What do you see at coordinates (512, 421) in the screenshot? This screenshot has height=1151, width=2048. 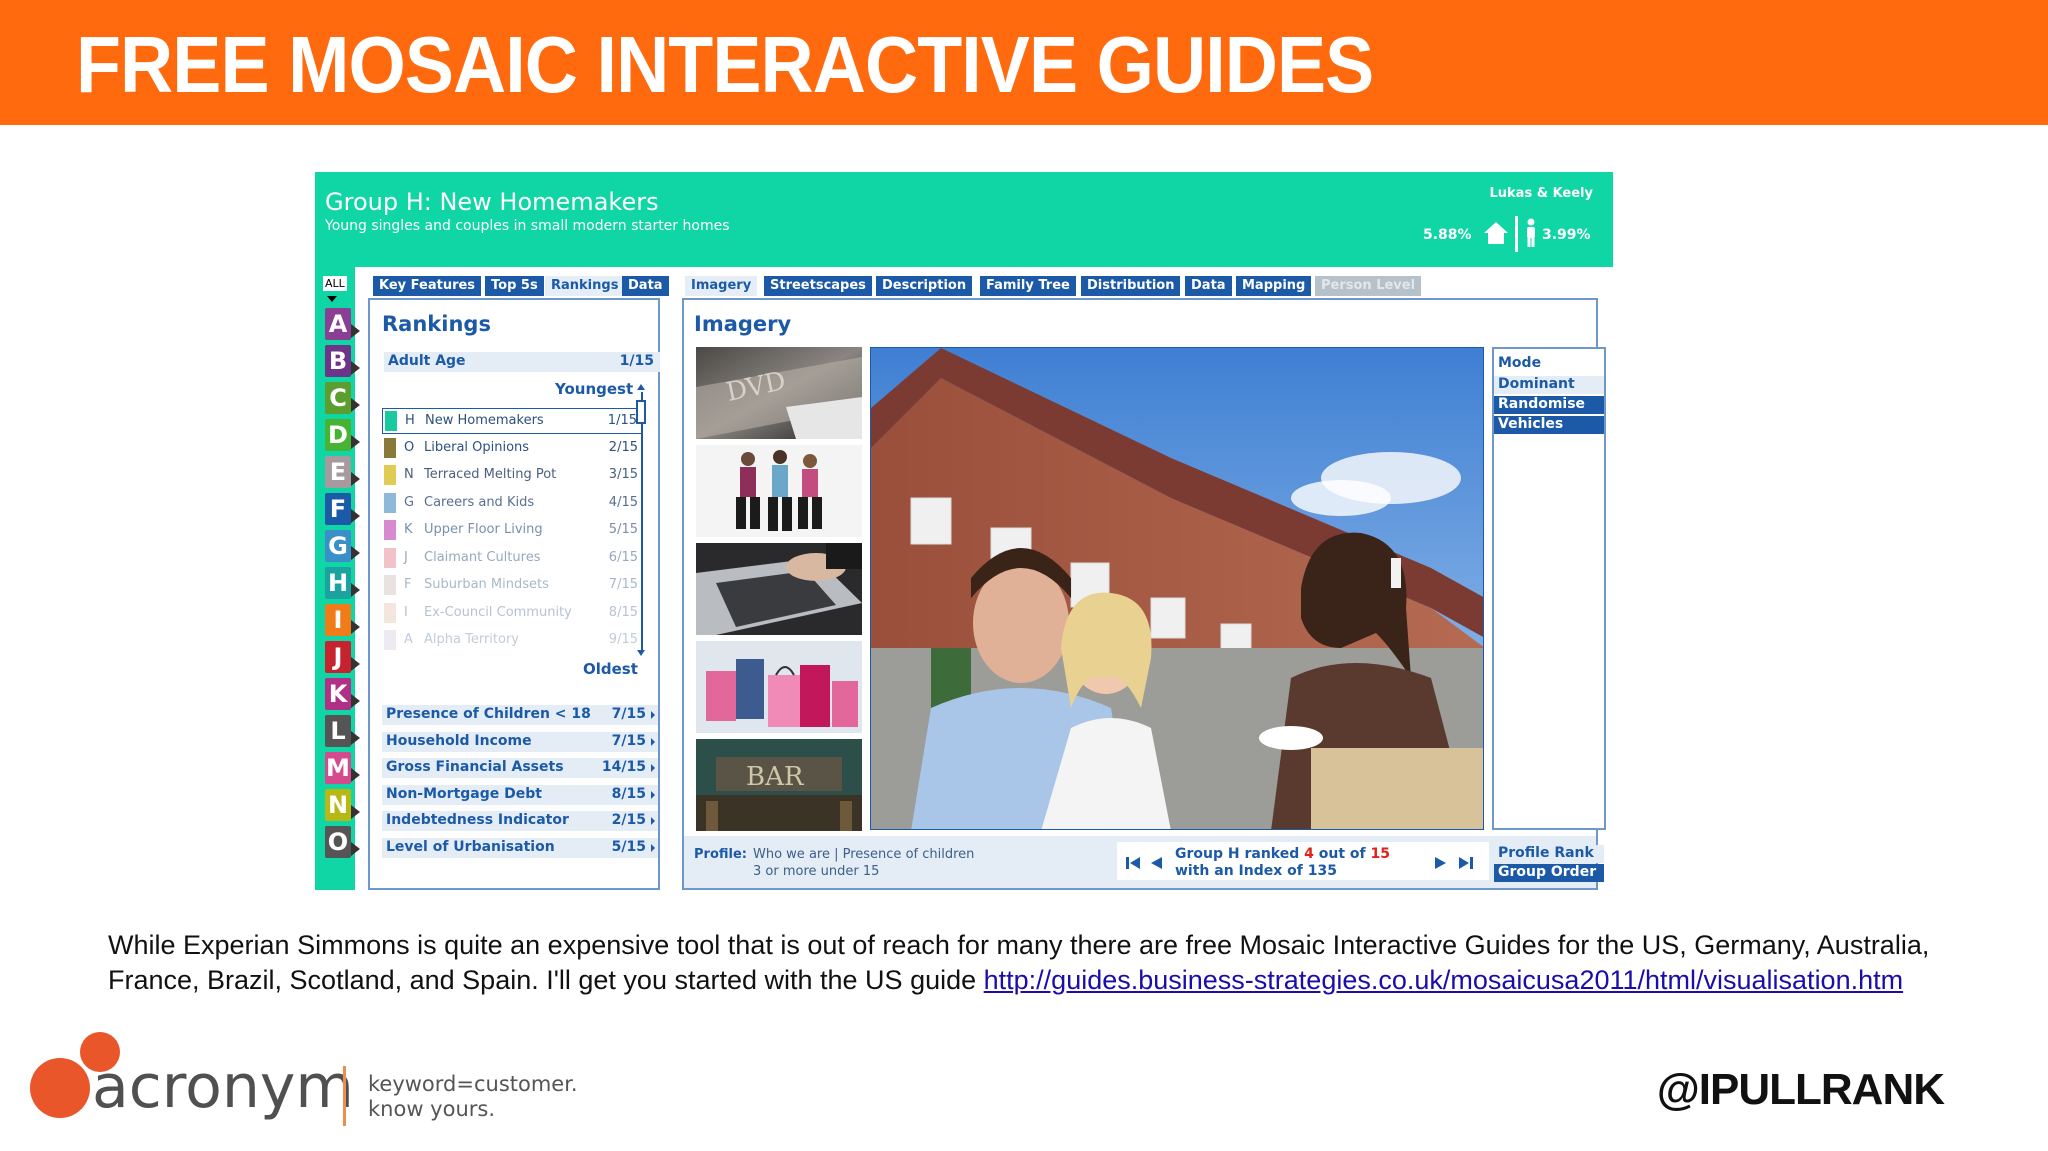 I see `ranking-row: H New Homemakers 1/15` at bounding box center [512, 421].